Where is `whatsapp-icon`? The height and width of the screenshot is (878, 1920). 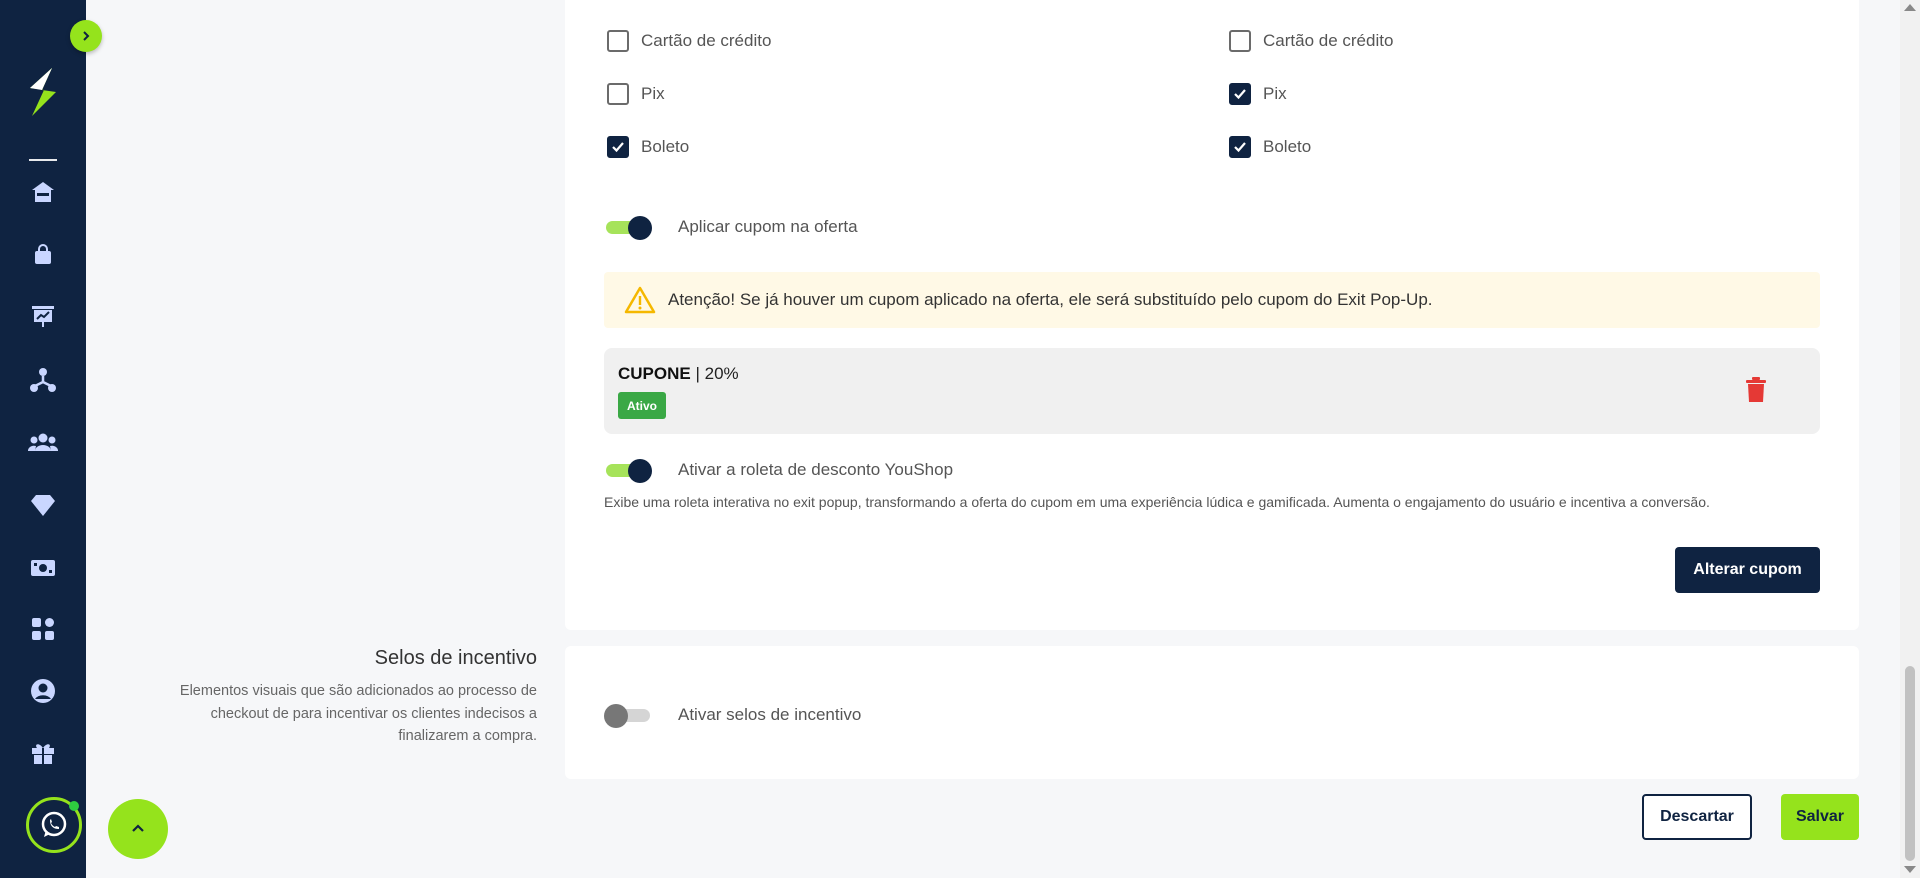 whatsapp-icon is located at coordinates (54, 824).